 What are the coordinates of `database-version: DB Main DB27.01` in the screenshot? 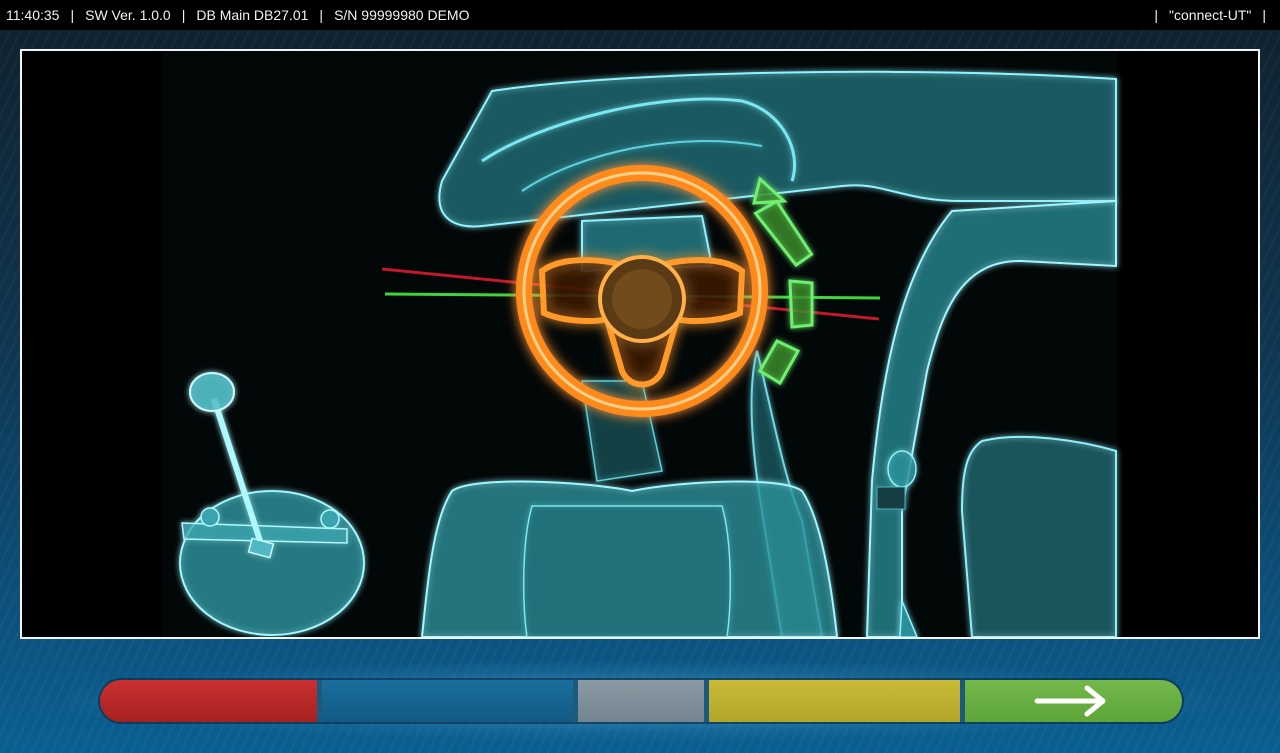 It's located at (252, 15).